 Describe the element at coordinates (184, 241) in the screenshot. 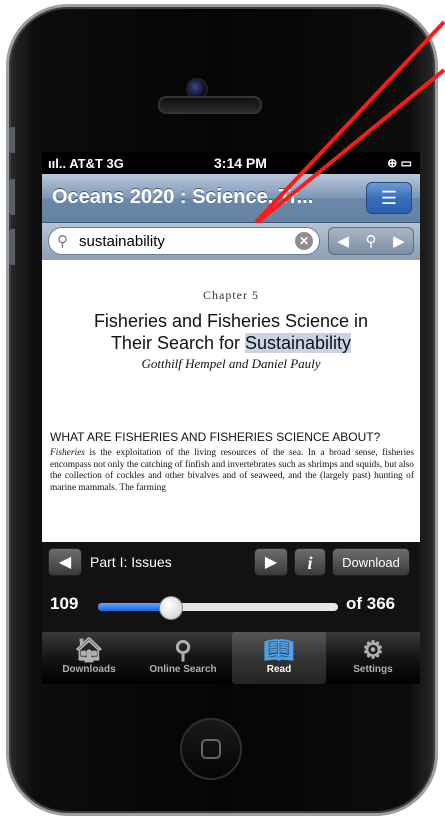

I see `search-input: ⚲ sustainability ✕` at that location.